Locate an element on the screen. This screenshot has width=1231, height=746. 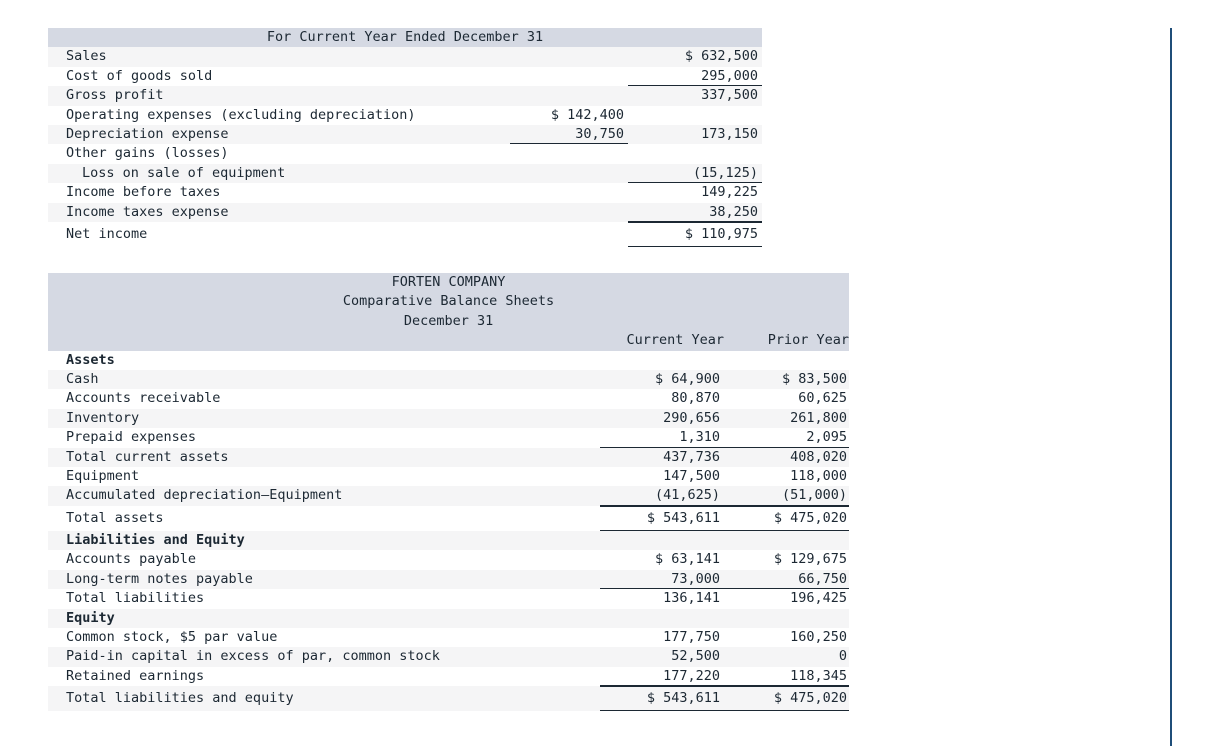
row-value-prior: 261,800 is located at coordinates (787, 418).